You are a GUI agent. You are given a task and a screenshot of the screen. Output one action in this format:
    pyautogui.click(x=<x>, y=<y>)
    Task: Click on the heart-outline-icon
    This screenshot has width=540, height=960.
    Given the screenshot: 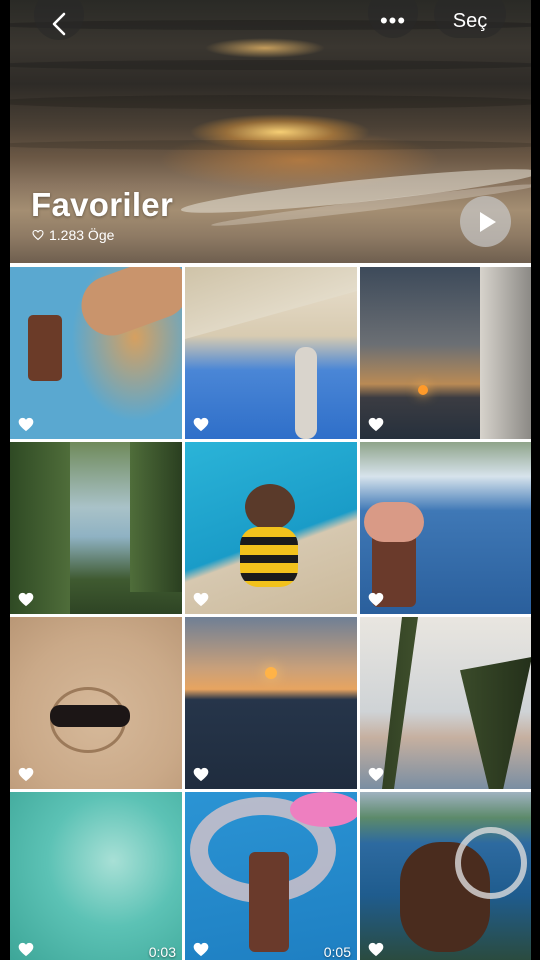 What is the action you would take?
    pyautogui.click(x=38, y=235)
    